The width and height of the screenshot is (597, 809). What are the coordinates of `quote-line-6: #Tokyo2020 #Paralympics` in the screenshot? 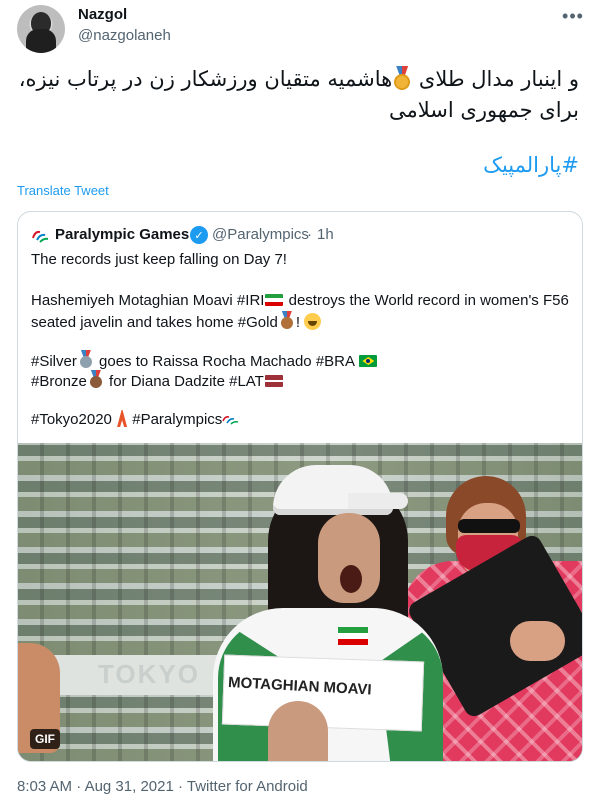 It's located at (135, 420).